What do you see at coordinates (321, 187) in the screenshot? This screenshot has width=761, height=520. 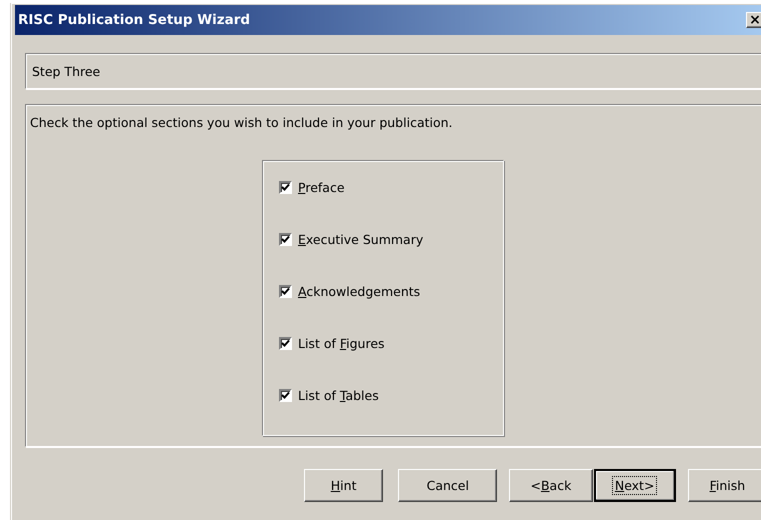 I see `checkbox-label: Preface` at bounding box center [321, 187].